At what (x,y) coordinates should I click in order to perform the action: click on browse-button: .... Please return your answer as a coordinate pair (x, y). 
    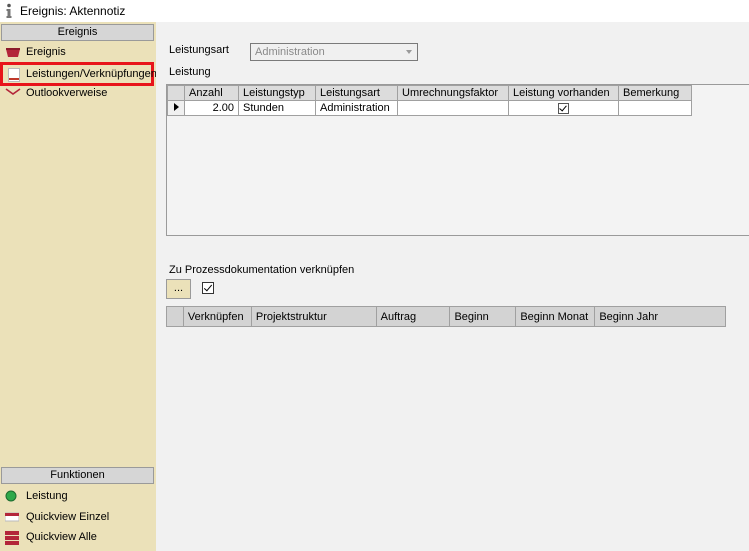
    Looking at the image, I should click on (178, 289).